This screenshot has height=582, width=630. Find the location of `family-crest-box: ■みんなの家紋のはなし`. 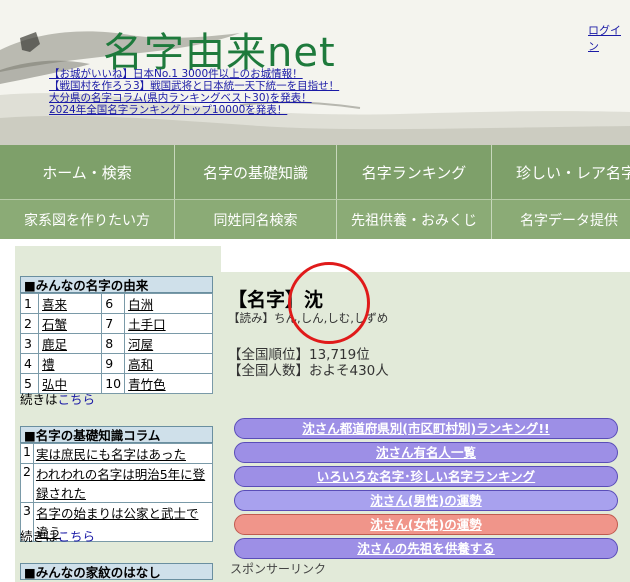

family-crest-box: ■みんなの家紋のはなし is located at coordinates (116, 571).